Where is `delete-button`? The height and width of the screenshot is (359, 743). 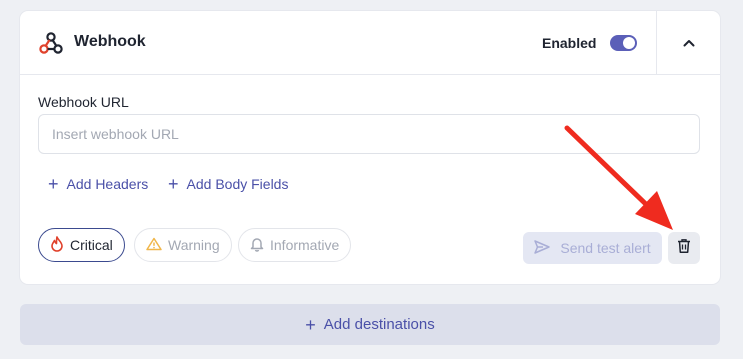
delete-button is located at coordinates (684, 248).